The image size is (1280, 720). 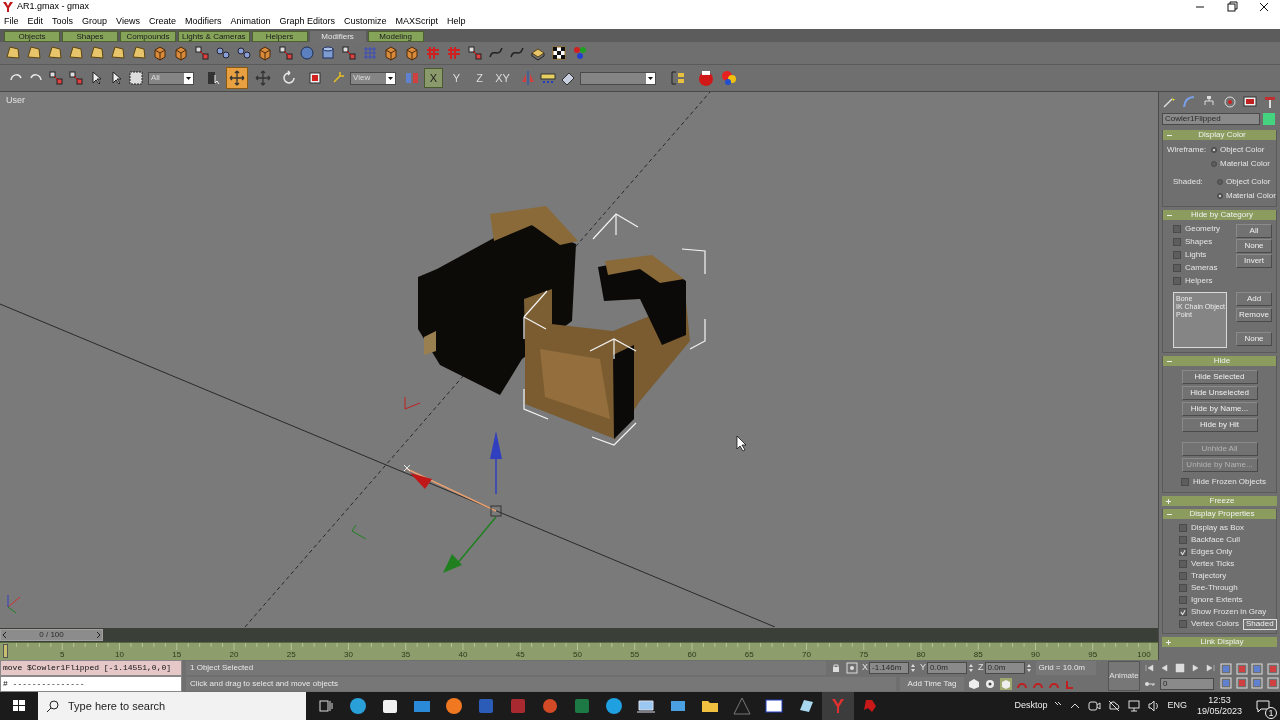 I want to click on menu-item: Create, so click(x=162, y=21).